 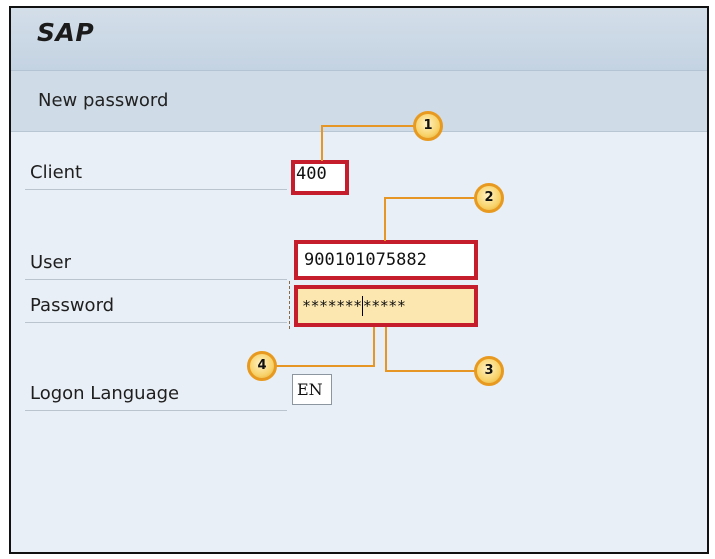 What do you see at coordinates (66, 32) in the screenshot?
I see `app-title: SAP` at bounding box center [66, 32].